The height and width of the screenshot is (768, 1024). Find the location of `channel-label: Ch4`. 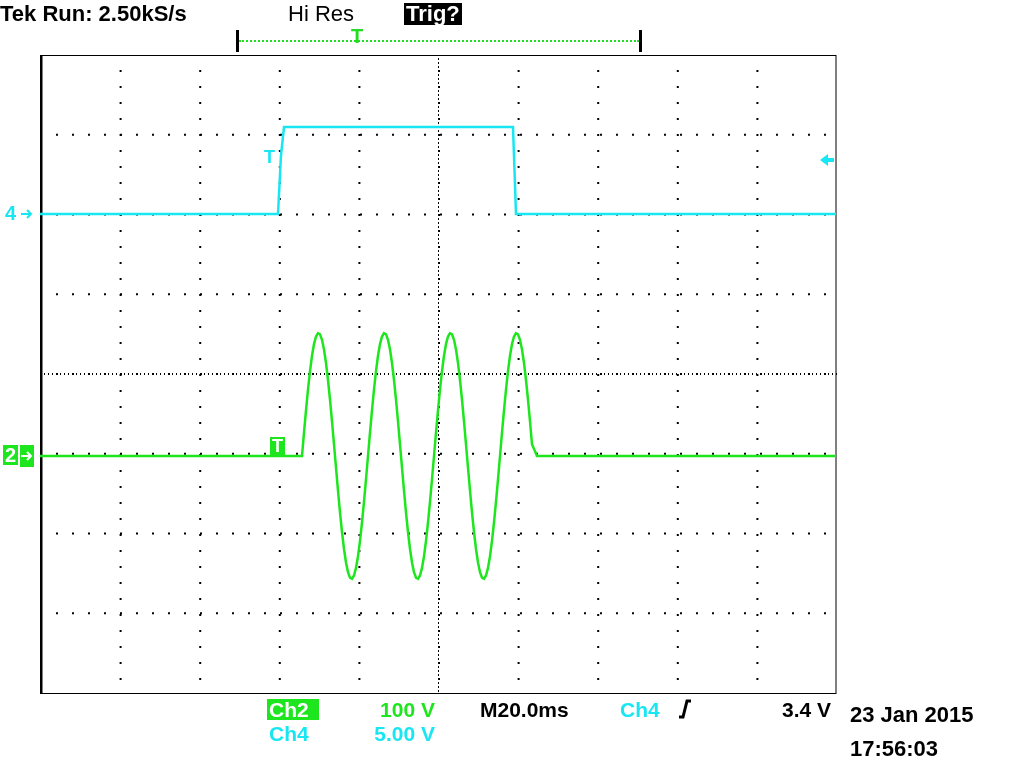

channel-label: Ch4 is located at coordinates (289, 733).